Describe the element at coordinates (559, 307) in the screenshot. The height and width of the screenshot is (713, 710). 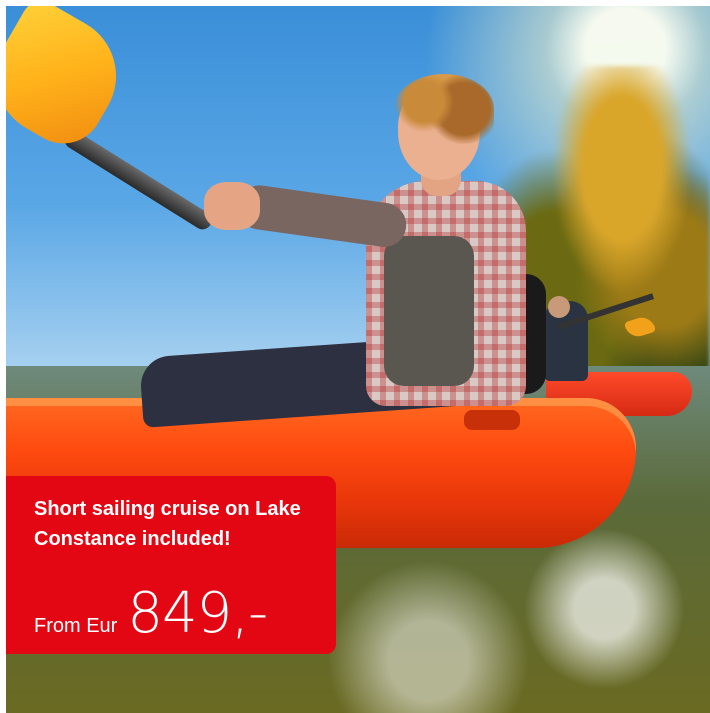
I see `second-paddler-head` at that location.